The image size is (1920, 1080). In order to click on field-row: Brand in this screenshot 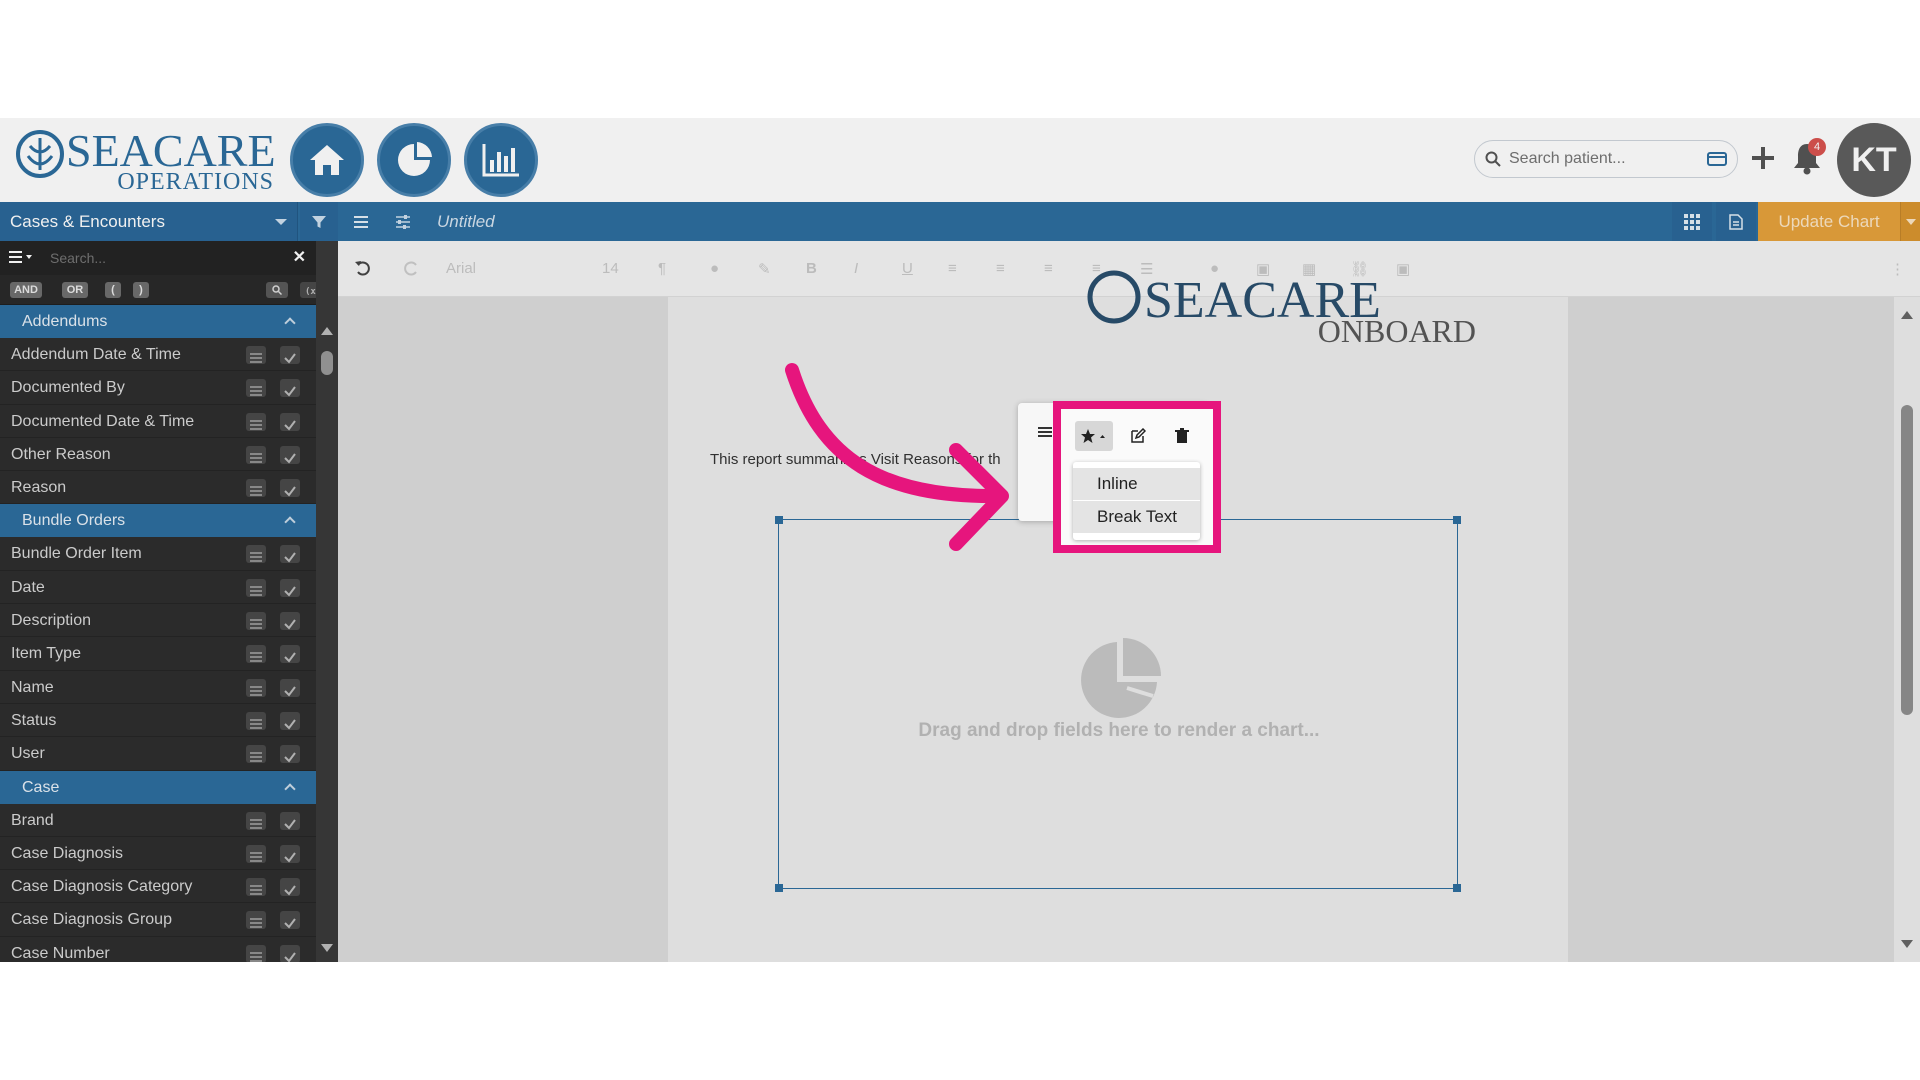, I will do `click(158, 820)`.